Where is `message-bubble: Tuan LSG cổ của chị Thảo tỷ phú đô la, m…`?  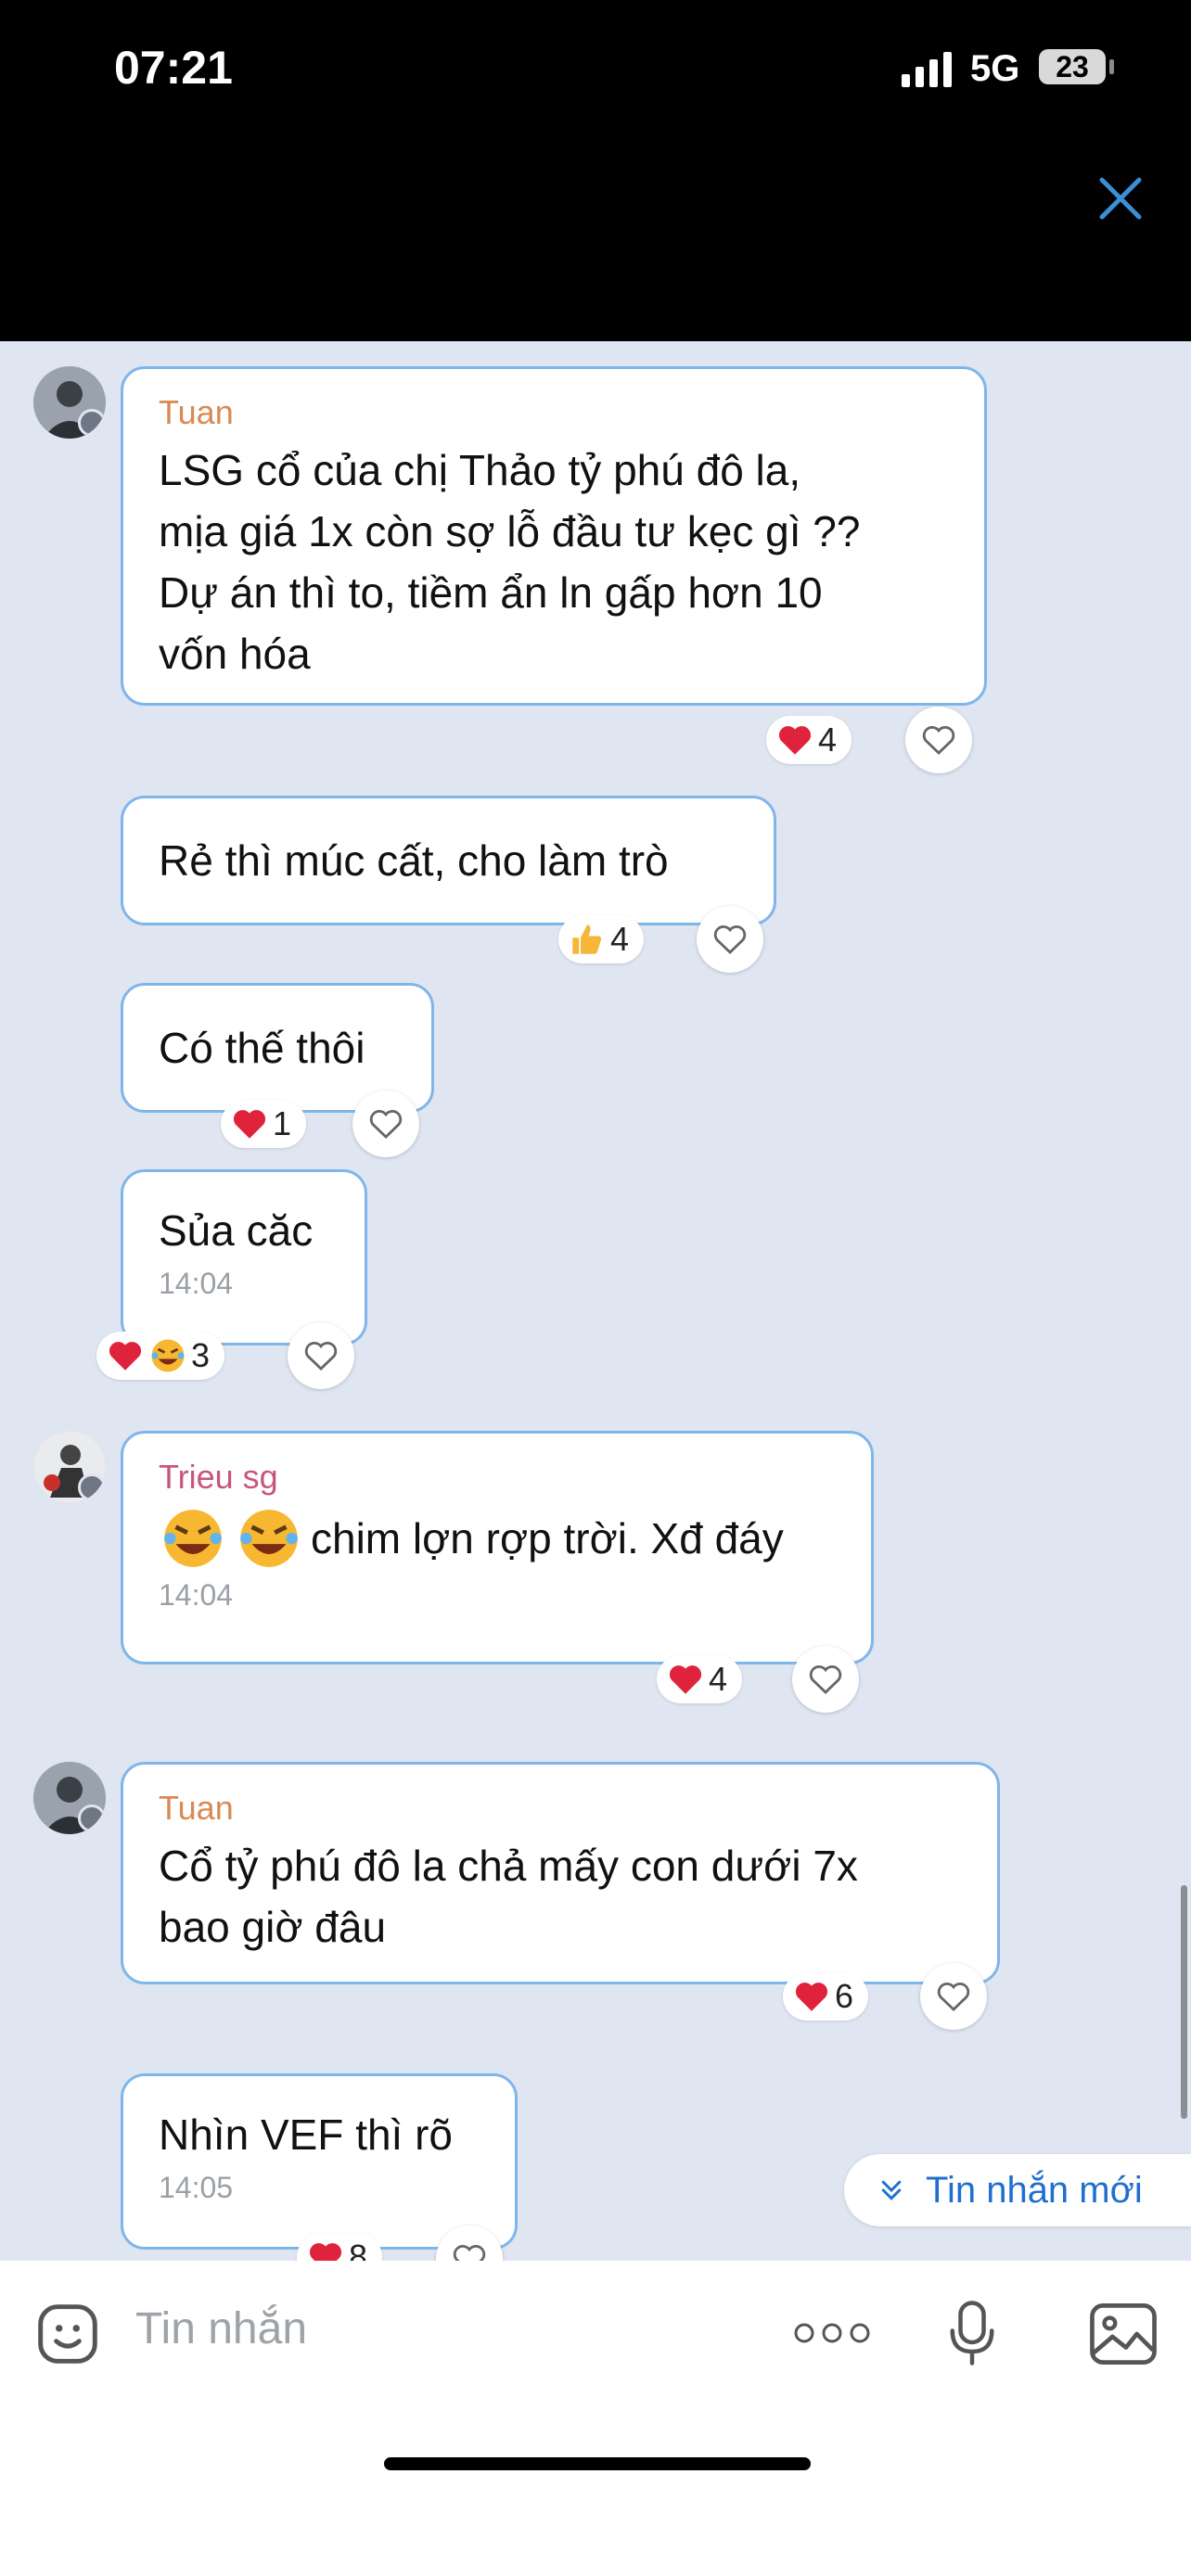
message-bubble: Tuan LSG cổ của chị Thảo tỷ phú đô la, m… is located at coordinates (554, 536).